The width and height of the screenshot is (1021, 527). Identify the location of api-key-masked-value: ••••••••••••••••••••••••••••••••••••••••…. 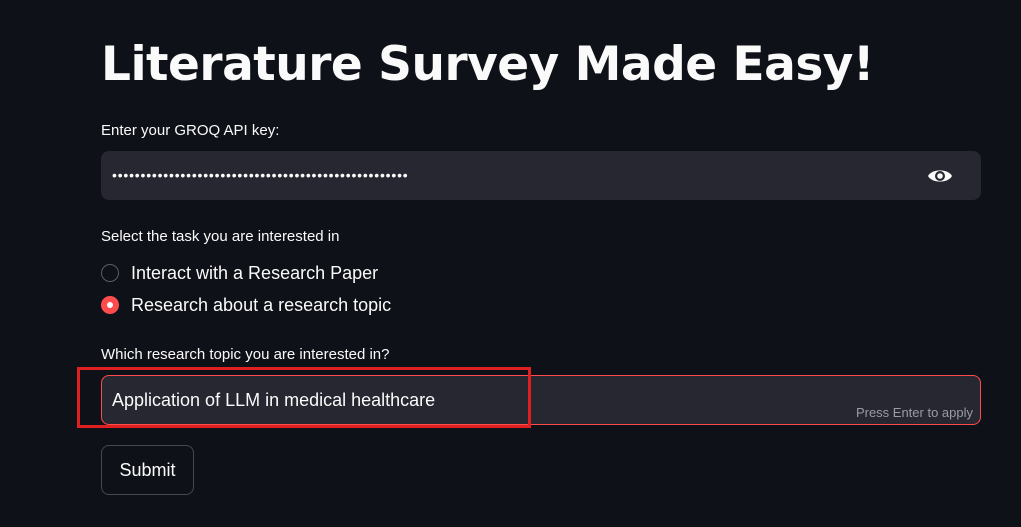
(292, 175).